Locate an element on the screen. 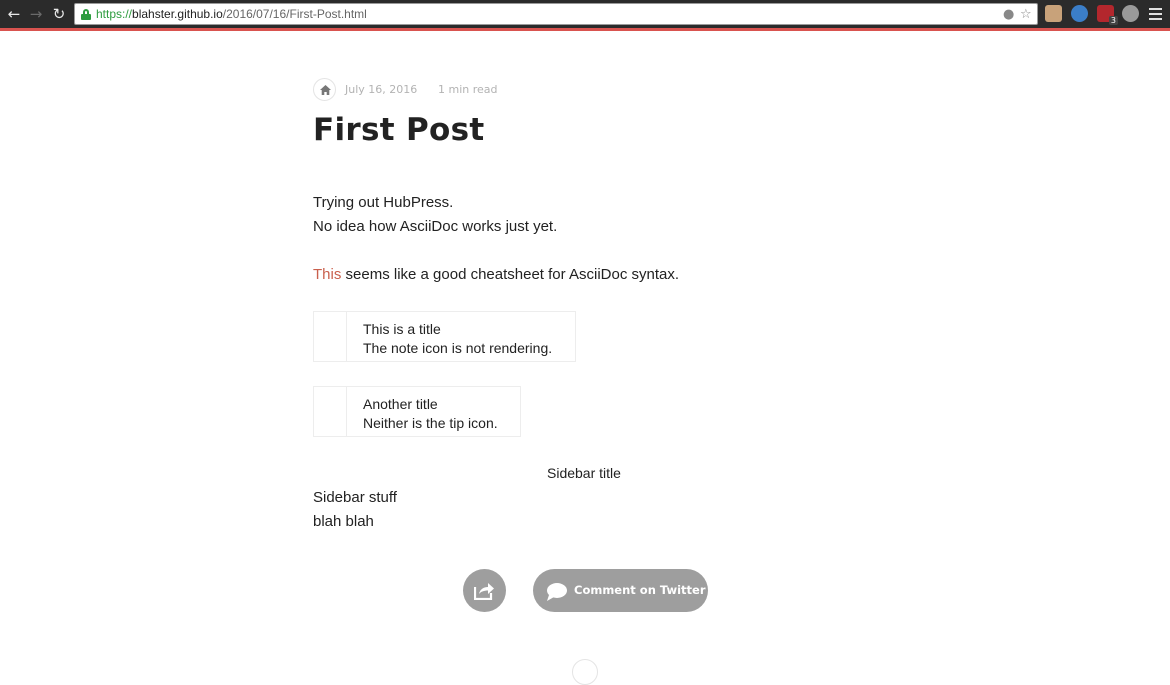  share-icon is located at coordinates (484, 591).